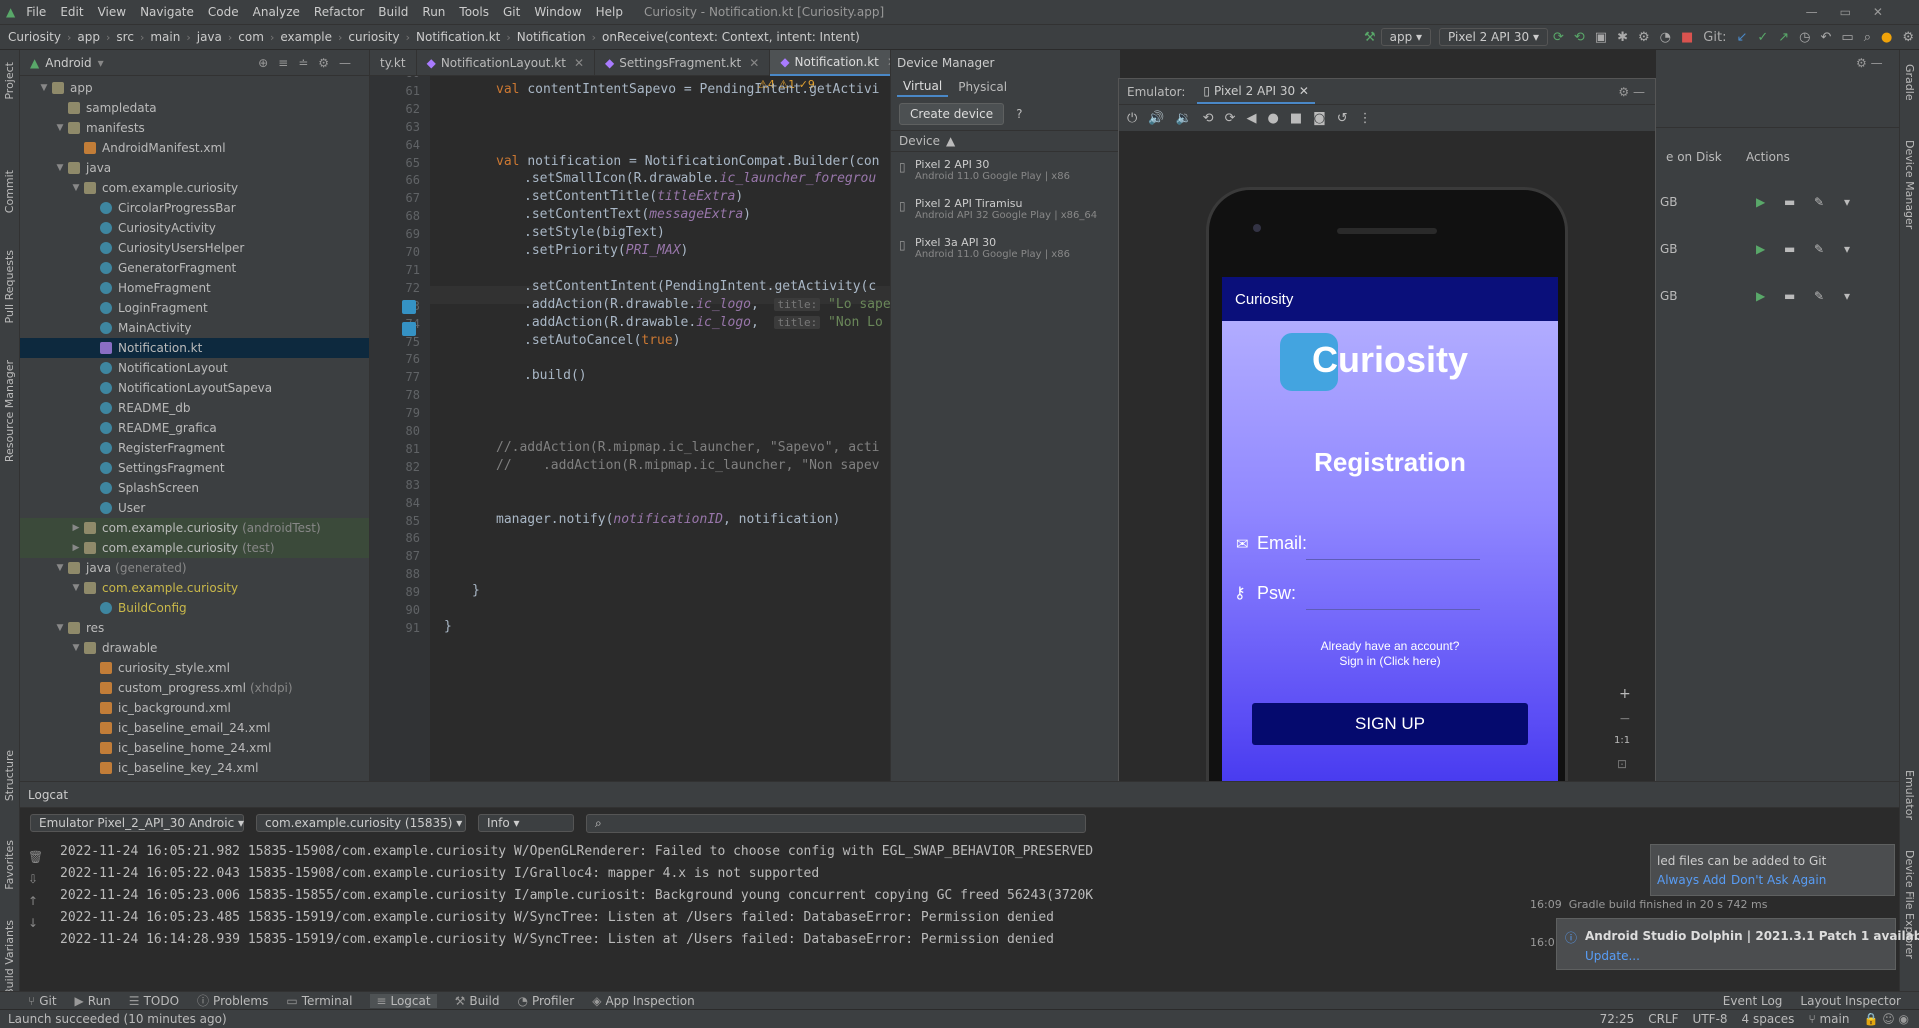  Describe the element at coordinates (194, 768) in the screenshot. I see `tree-item: ic_baseline_key_24.xml` at that location.